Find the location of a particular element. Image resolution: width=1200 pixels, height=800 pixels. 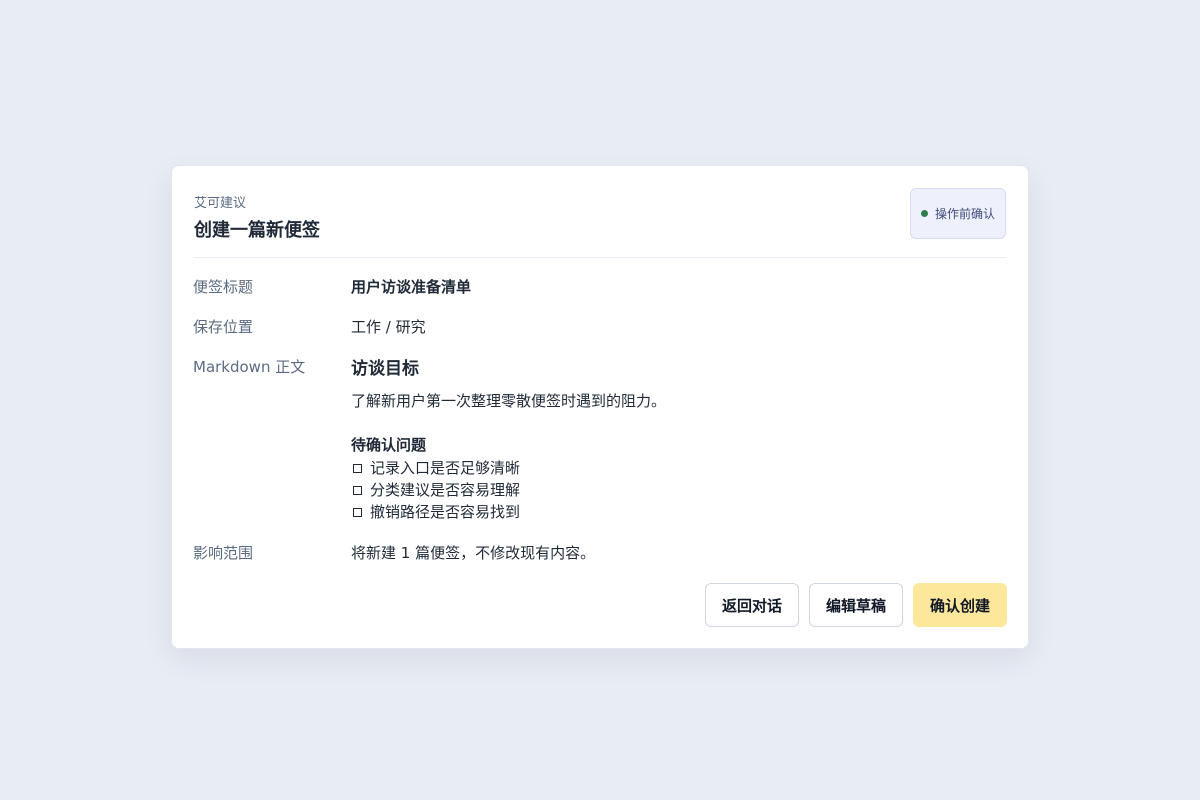

note-title-value: 用户访谈准备清单 is located at coordinates (411, 287).